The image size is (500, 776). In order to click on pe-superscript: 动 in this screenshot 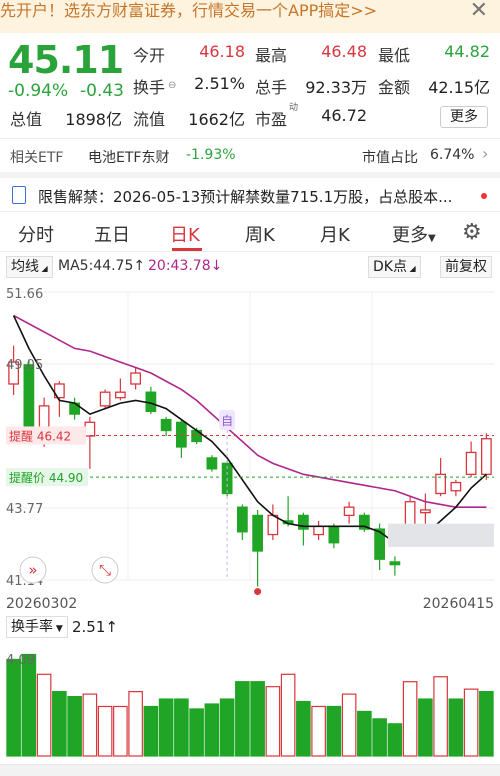, I will do `click(294, 108)`.